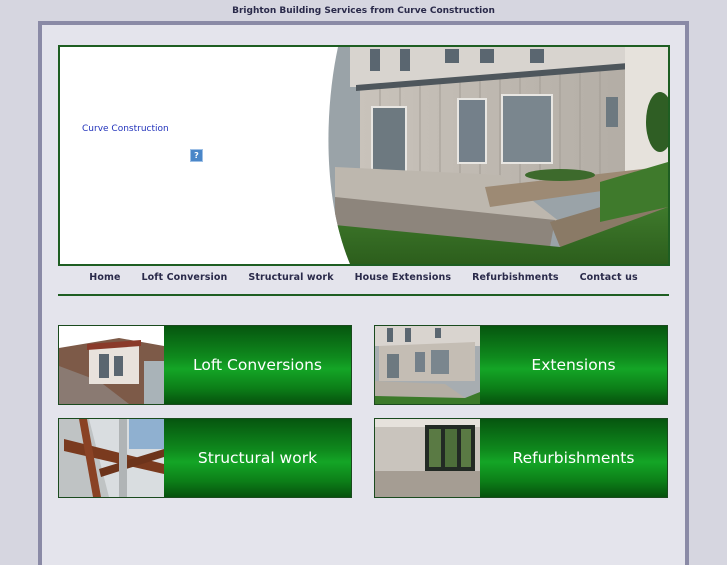 The height and width of the screenshot is (565, 727). Describe the element at coordinates (363, 295) in the screenshot. I see `nav-divider` at that location.